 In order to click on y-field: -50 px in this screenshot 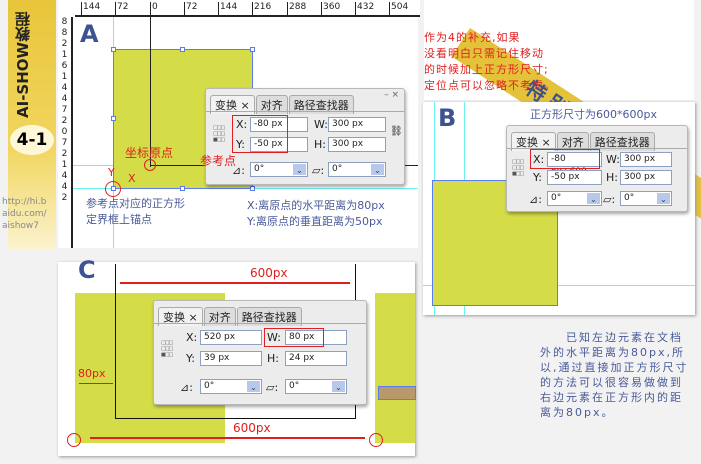, I will do `click(574, 177)`.